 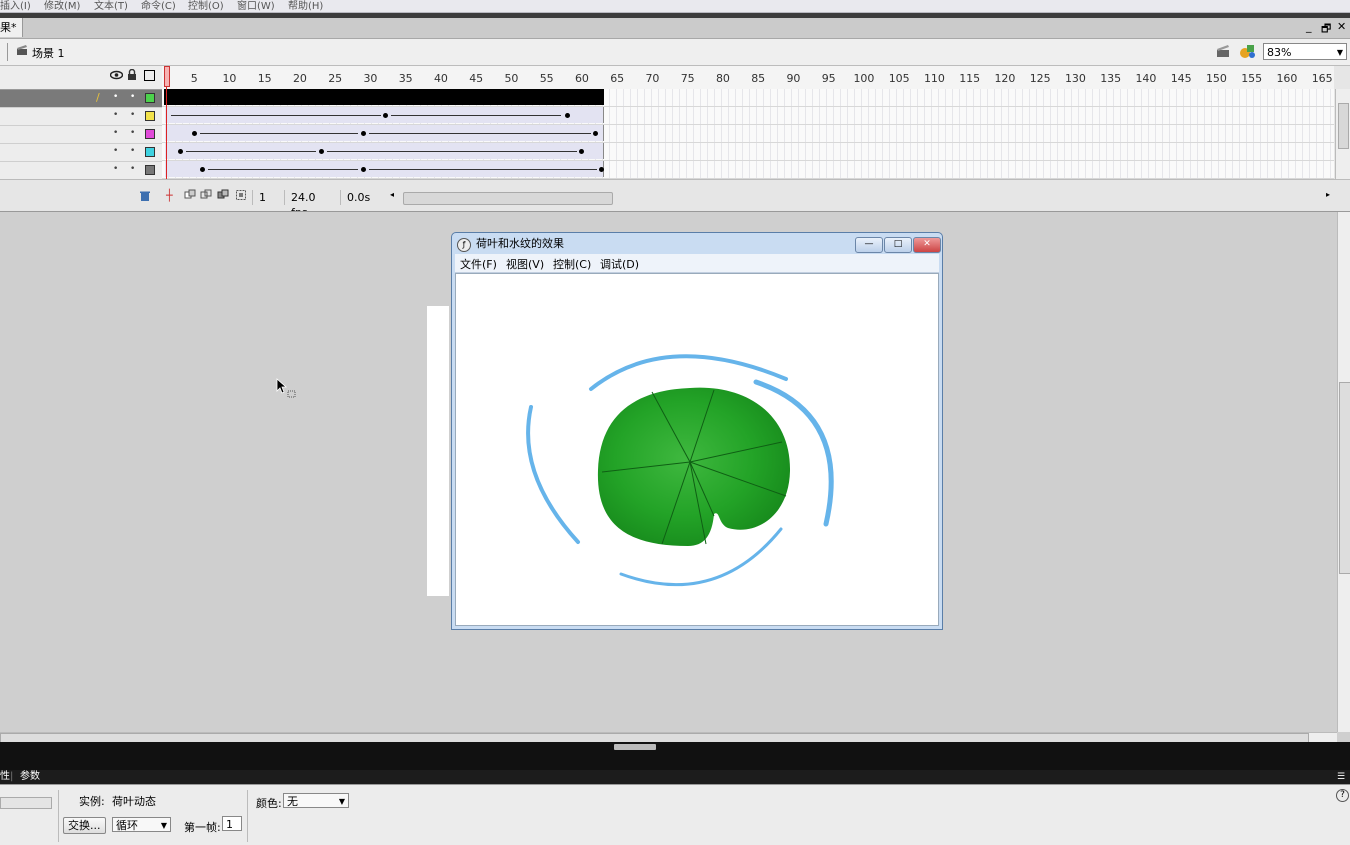 What do you see at coordinates (572, 264) in the screenshot?
I see `player-menu-control: 控制(C)` at bounding box center [572, 264].